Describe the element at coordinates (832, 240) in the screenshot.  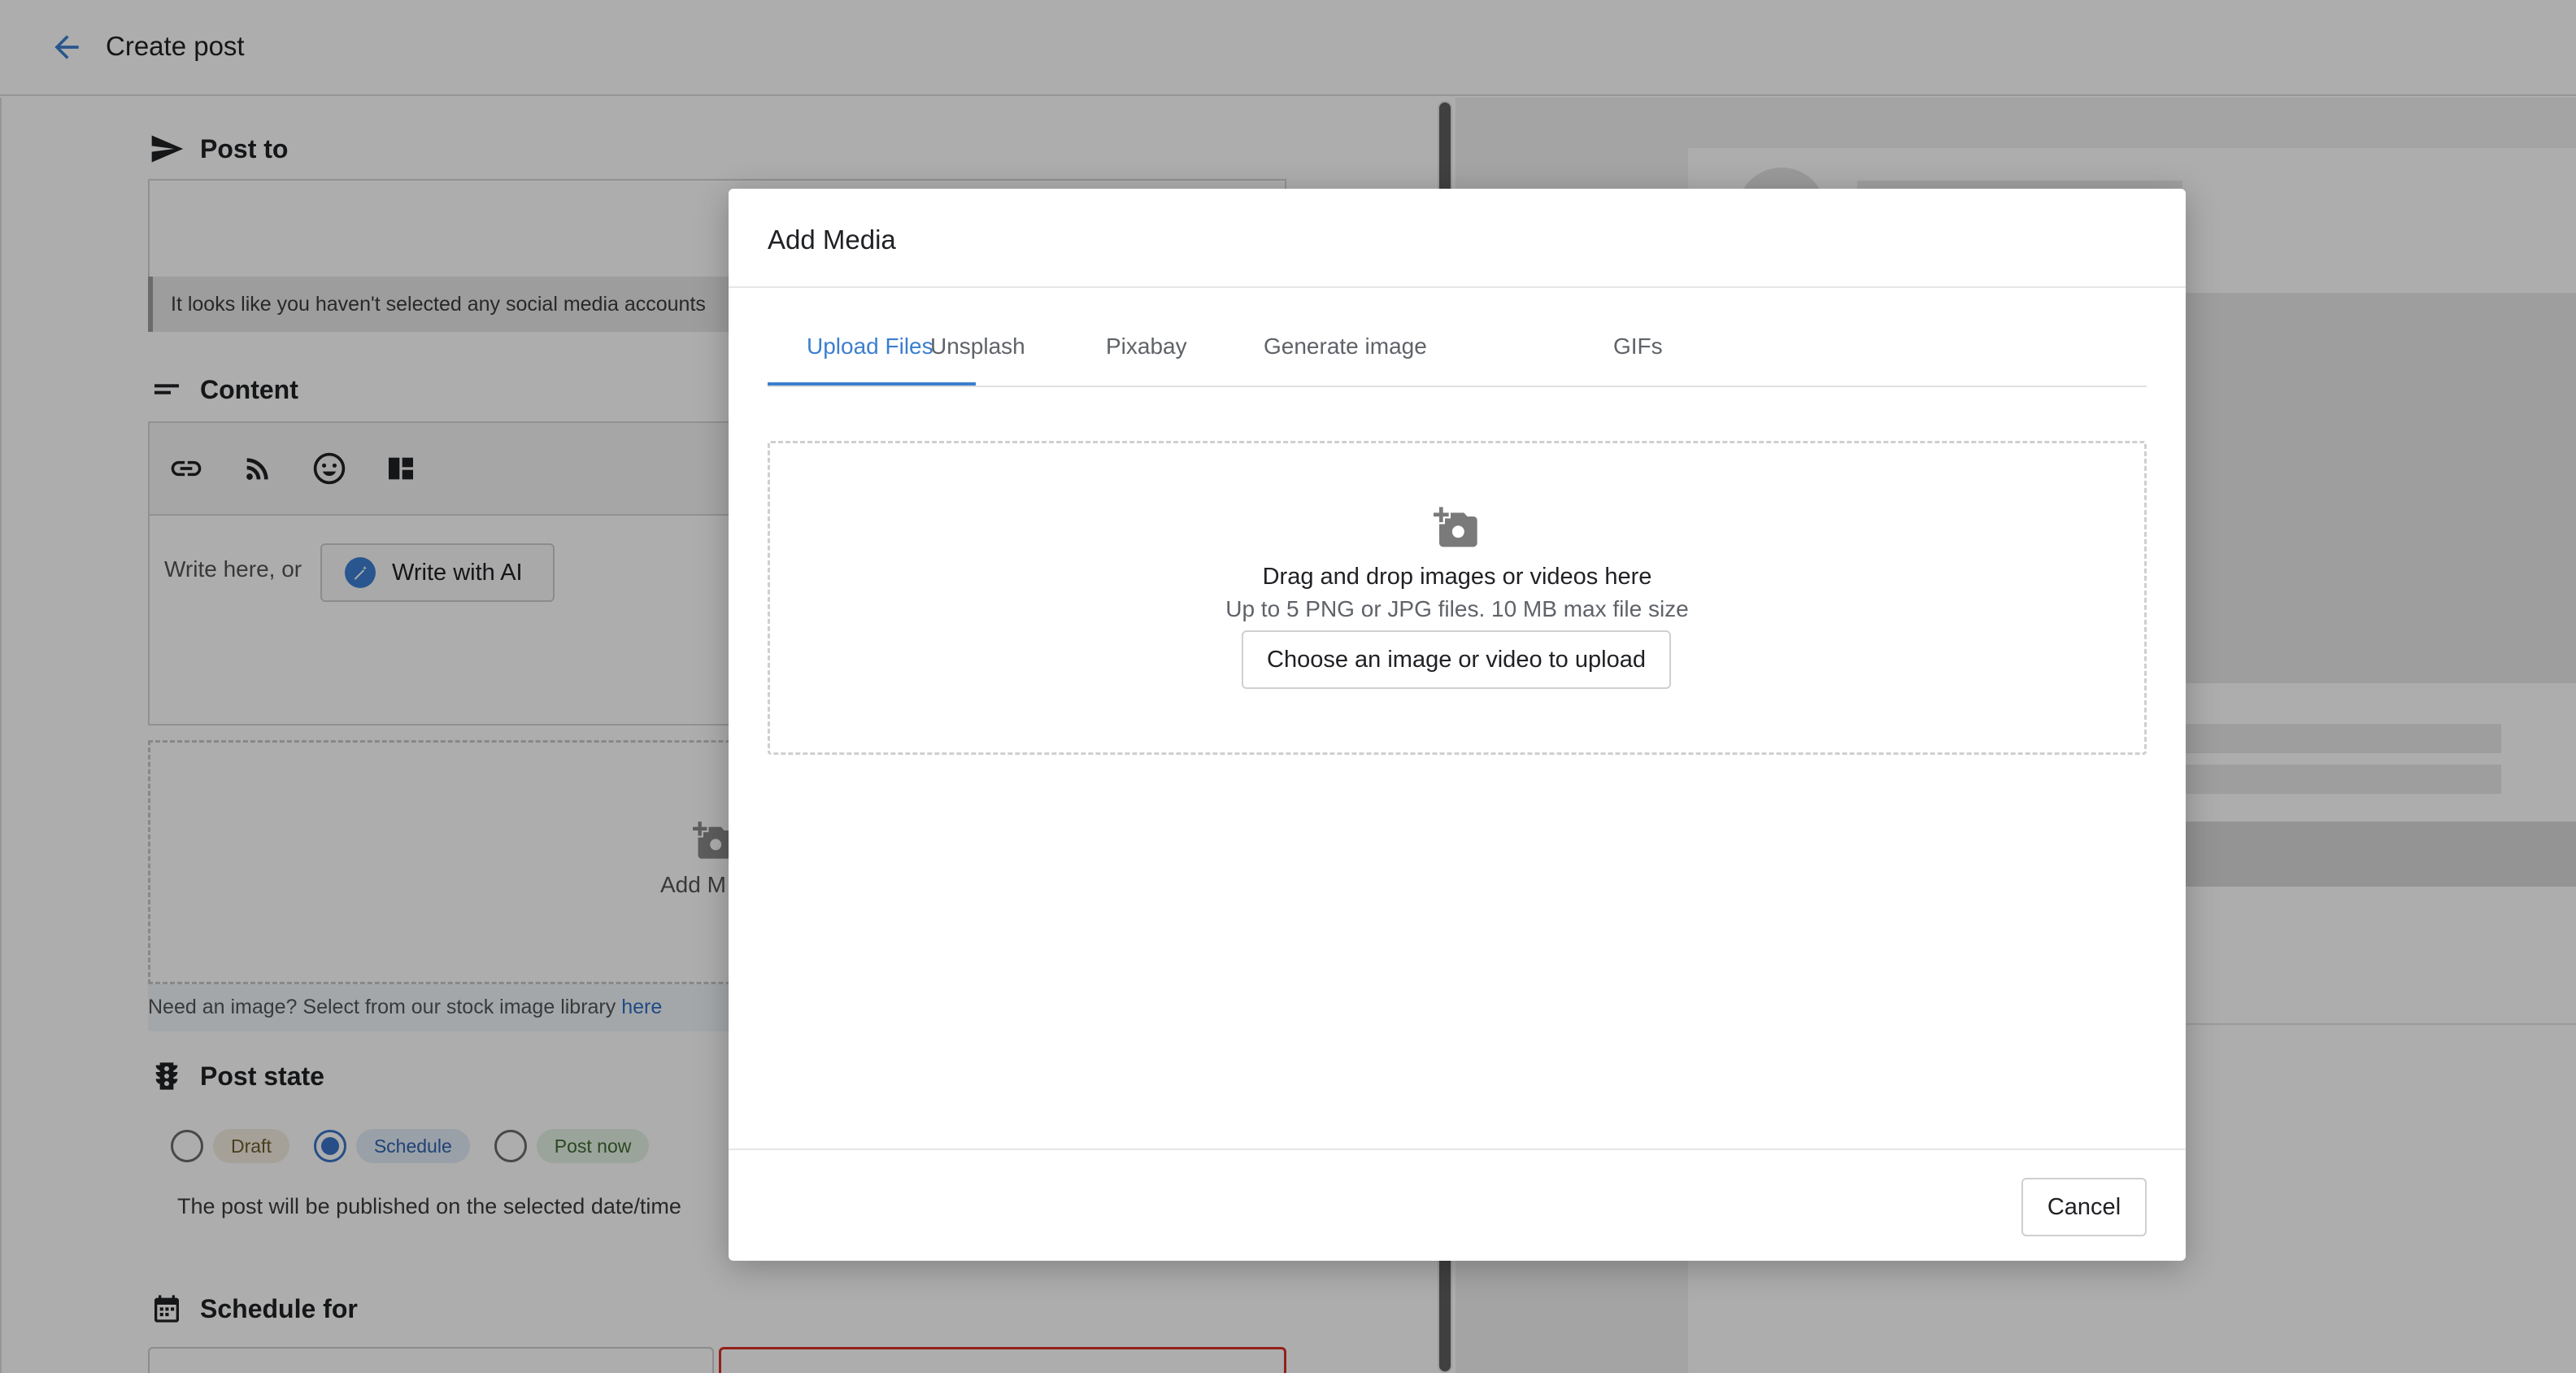
I see `dialog-title: Add Media` at that location.